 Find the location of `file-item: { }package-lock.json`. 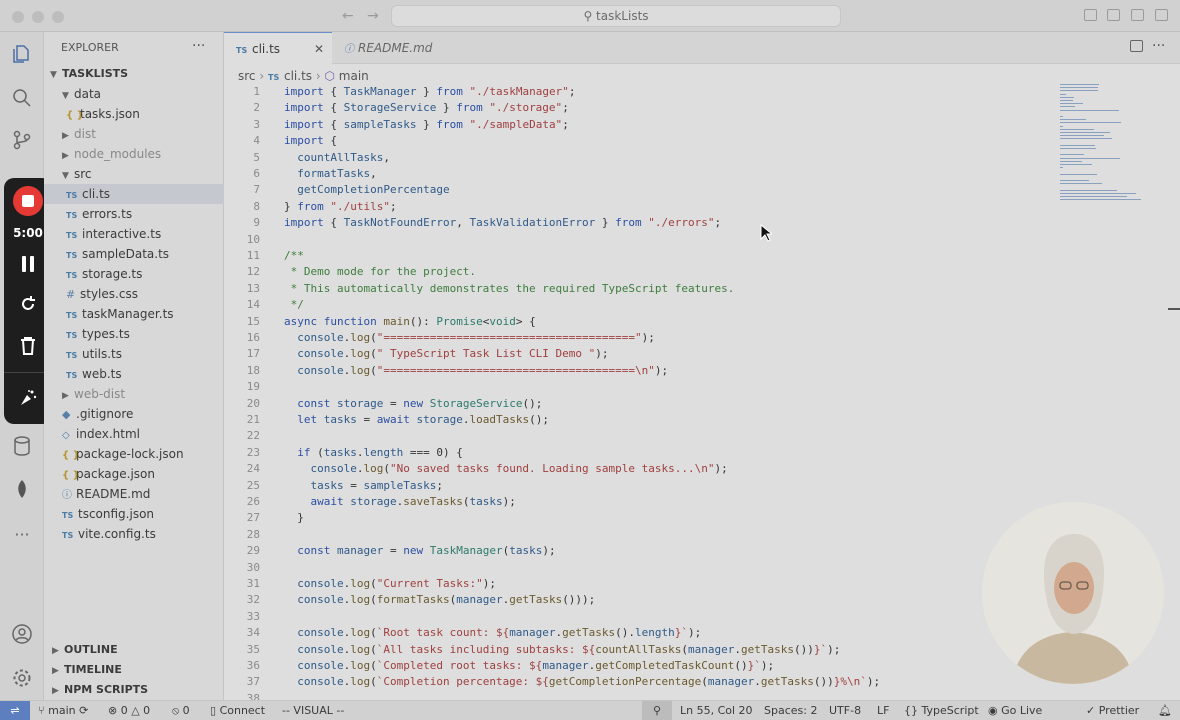

file-item: { }package-lock.json is located at coordinates (134, 454).